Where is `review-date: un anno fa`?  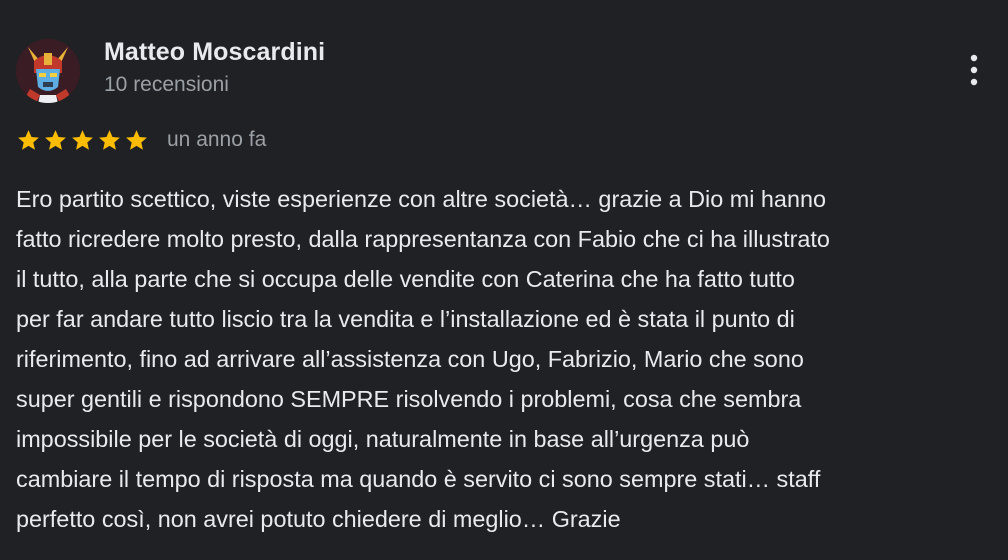 review-date: un anno fa is located at coordinates (217, 139).